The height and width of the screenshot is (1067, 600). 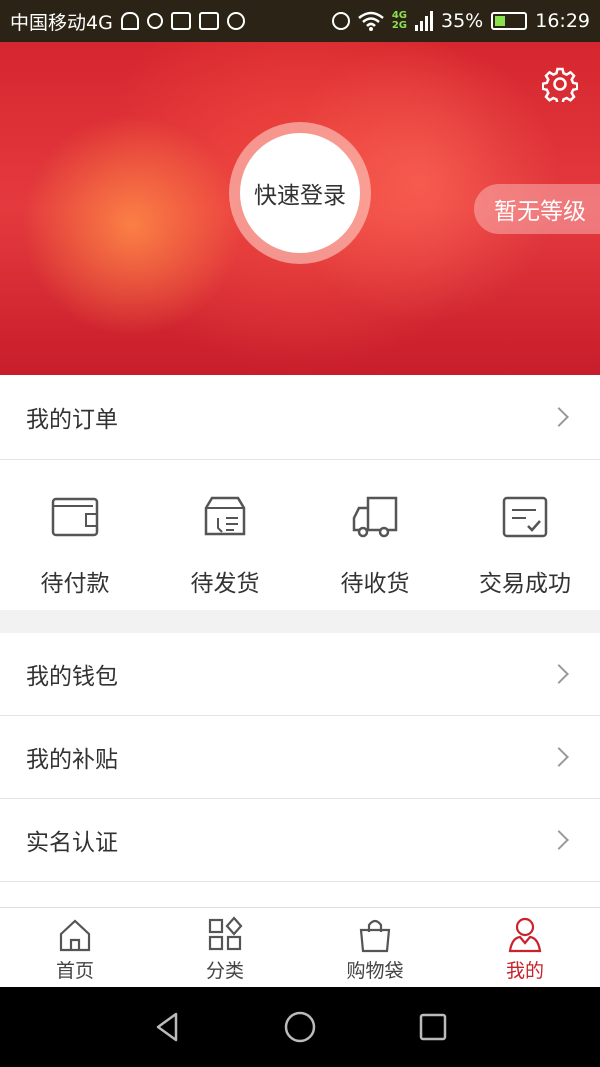 I want to click on order-status-pending-receipt: 待收货, so click(x=375, y=535).